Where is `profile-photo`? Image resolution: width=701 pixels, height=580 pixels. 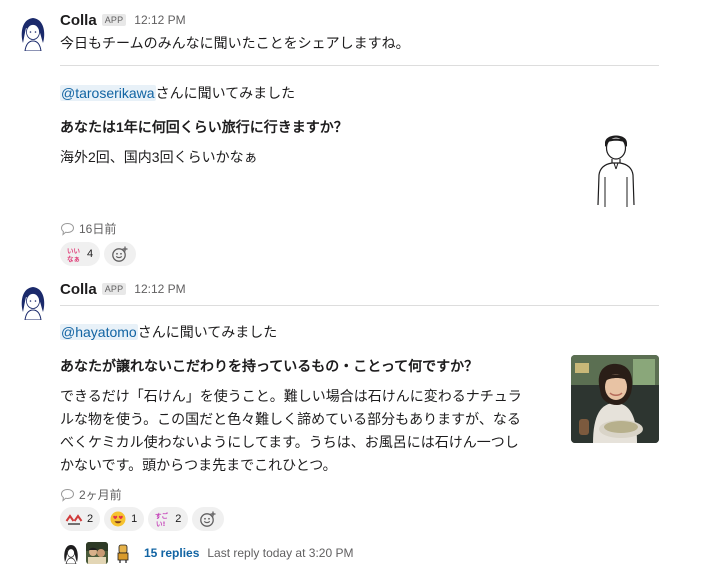
profile-photo is located at coordinates (615, 399).